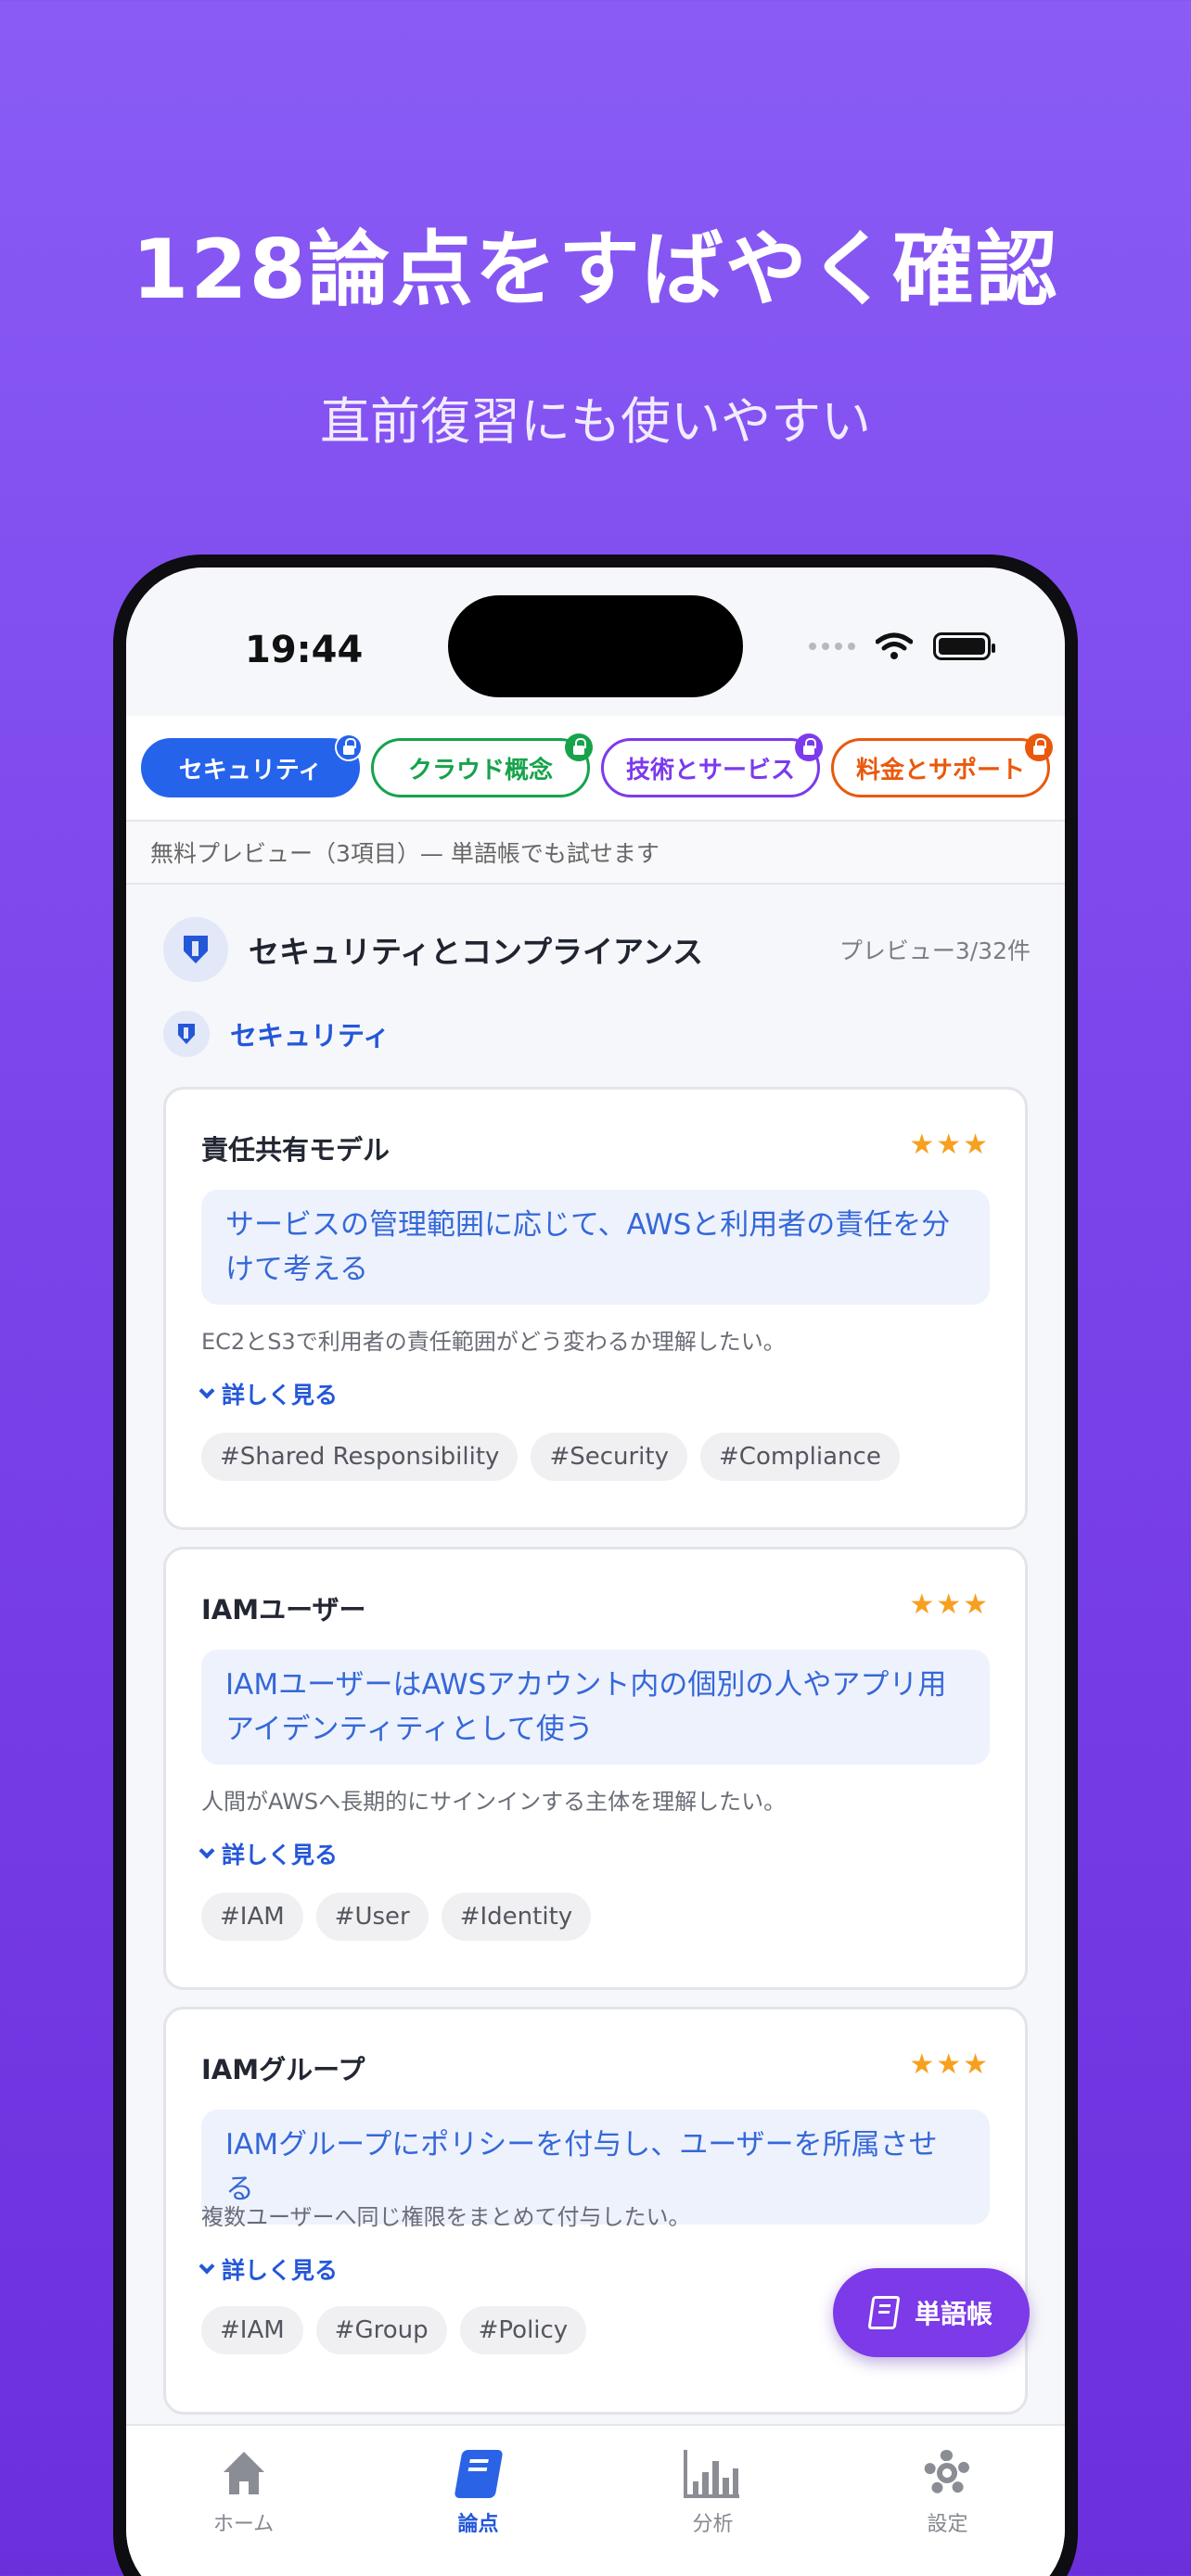  Describe the element at coordinates (713, 2501) in the screenshot. I see `tab-analysis: 分析` at that location.